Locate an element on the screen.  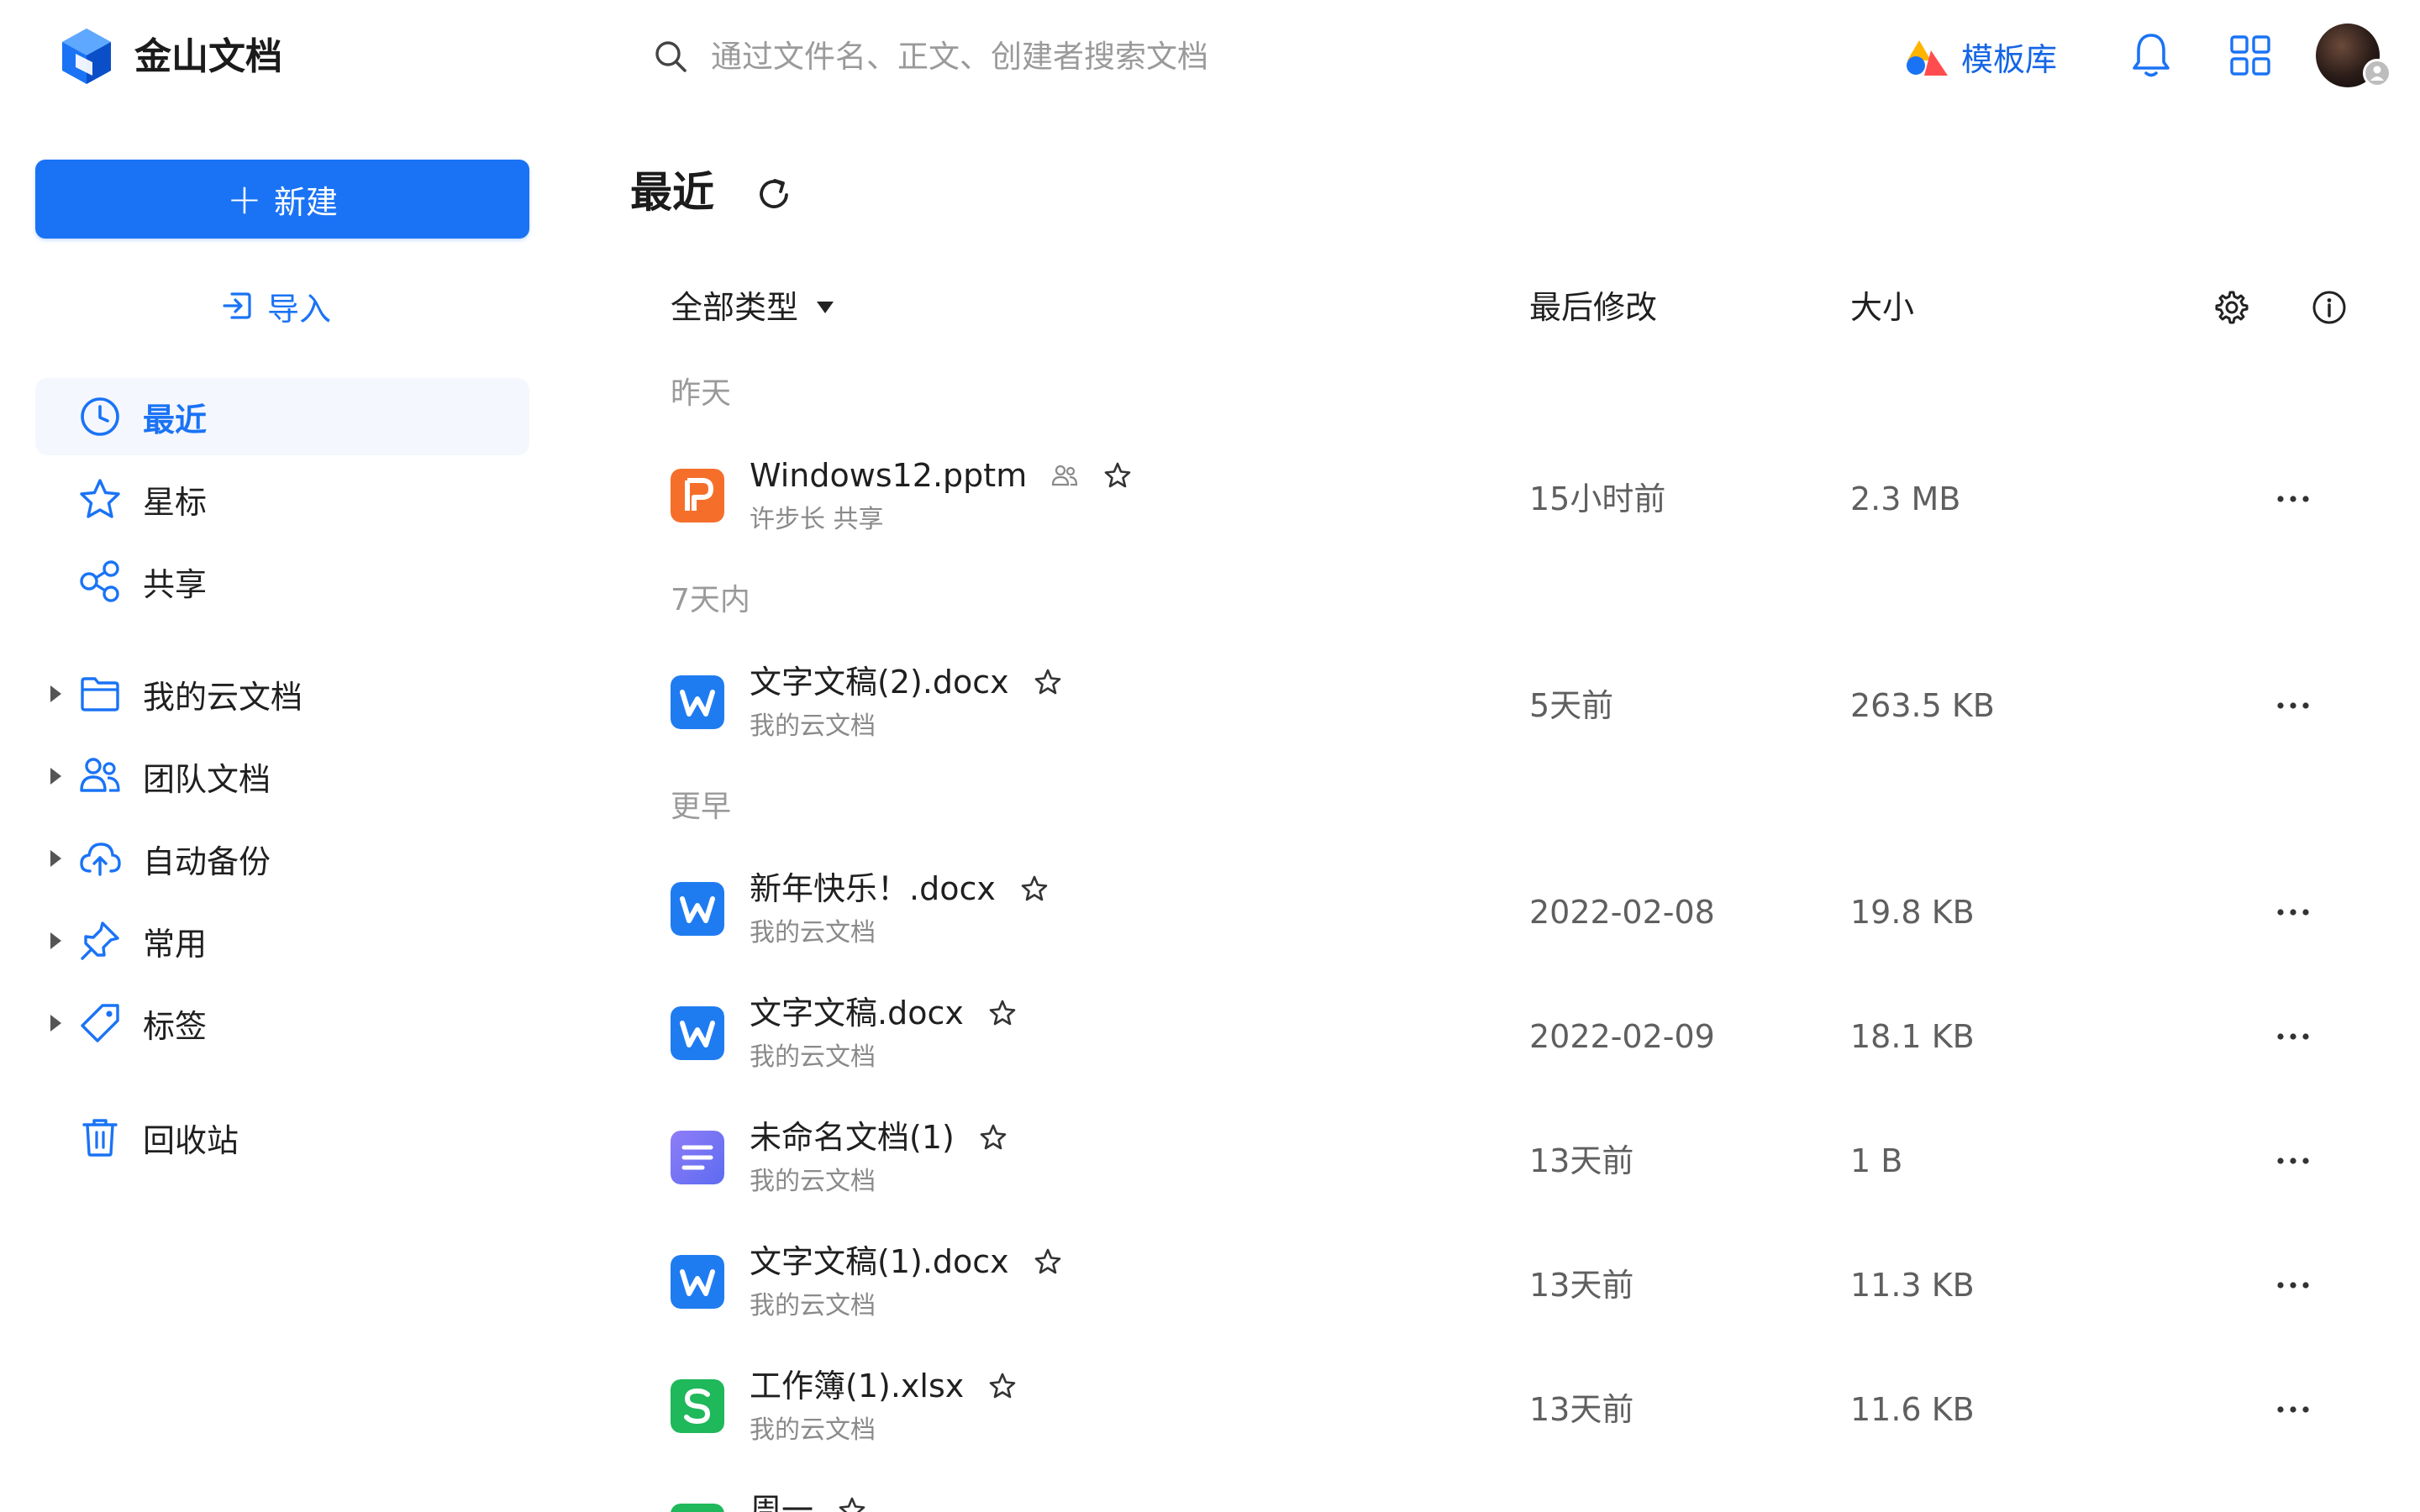
file-name: 文字文稿(1).docx is located at coordinates (879, 1262).